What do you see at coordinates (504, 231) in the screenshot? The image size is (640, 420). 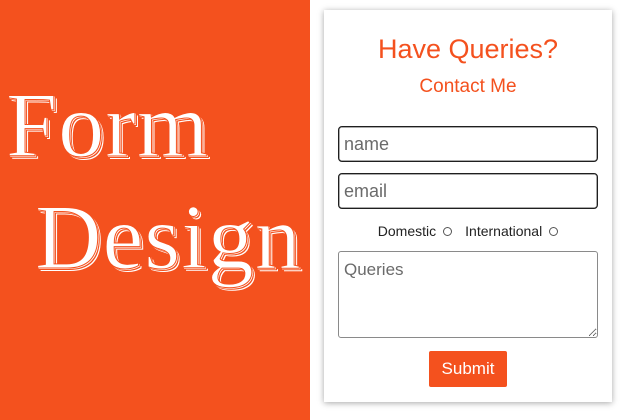 I see `radio-label-international: International` at bounding box center [504, 231].